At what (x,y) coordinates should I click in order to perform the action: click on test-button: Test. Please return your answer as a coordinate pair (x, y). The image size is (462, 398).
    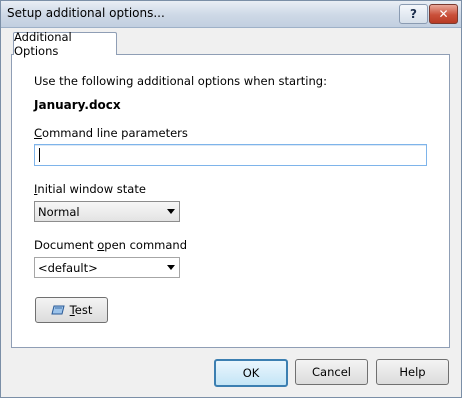
    Looking at the image, I should click on (71, 310).